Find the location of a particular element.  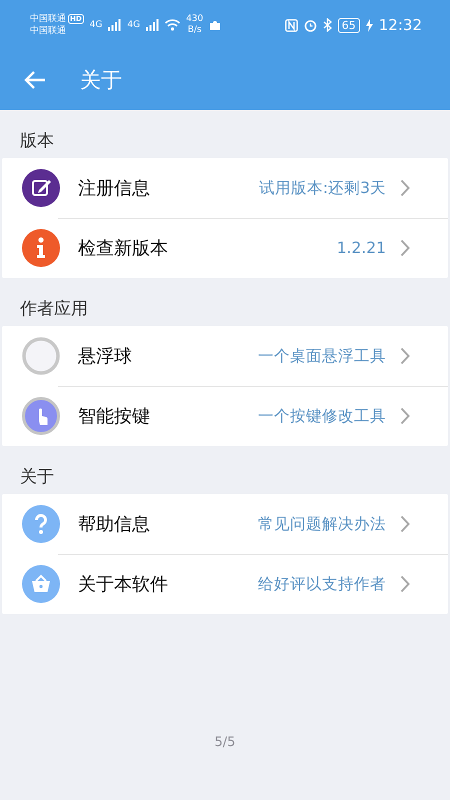

item-label: 检查新版本 is located at coordinates (207, 248).